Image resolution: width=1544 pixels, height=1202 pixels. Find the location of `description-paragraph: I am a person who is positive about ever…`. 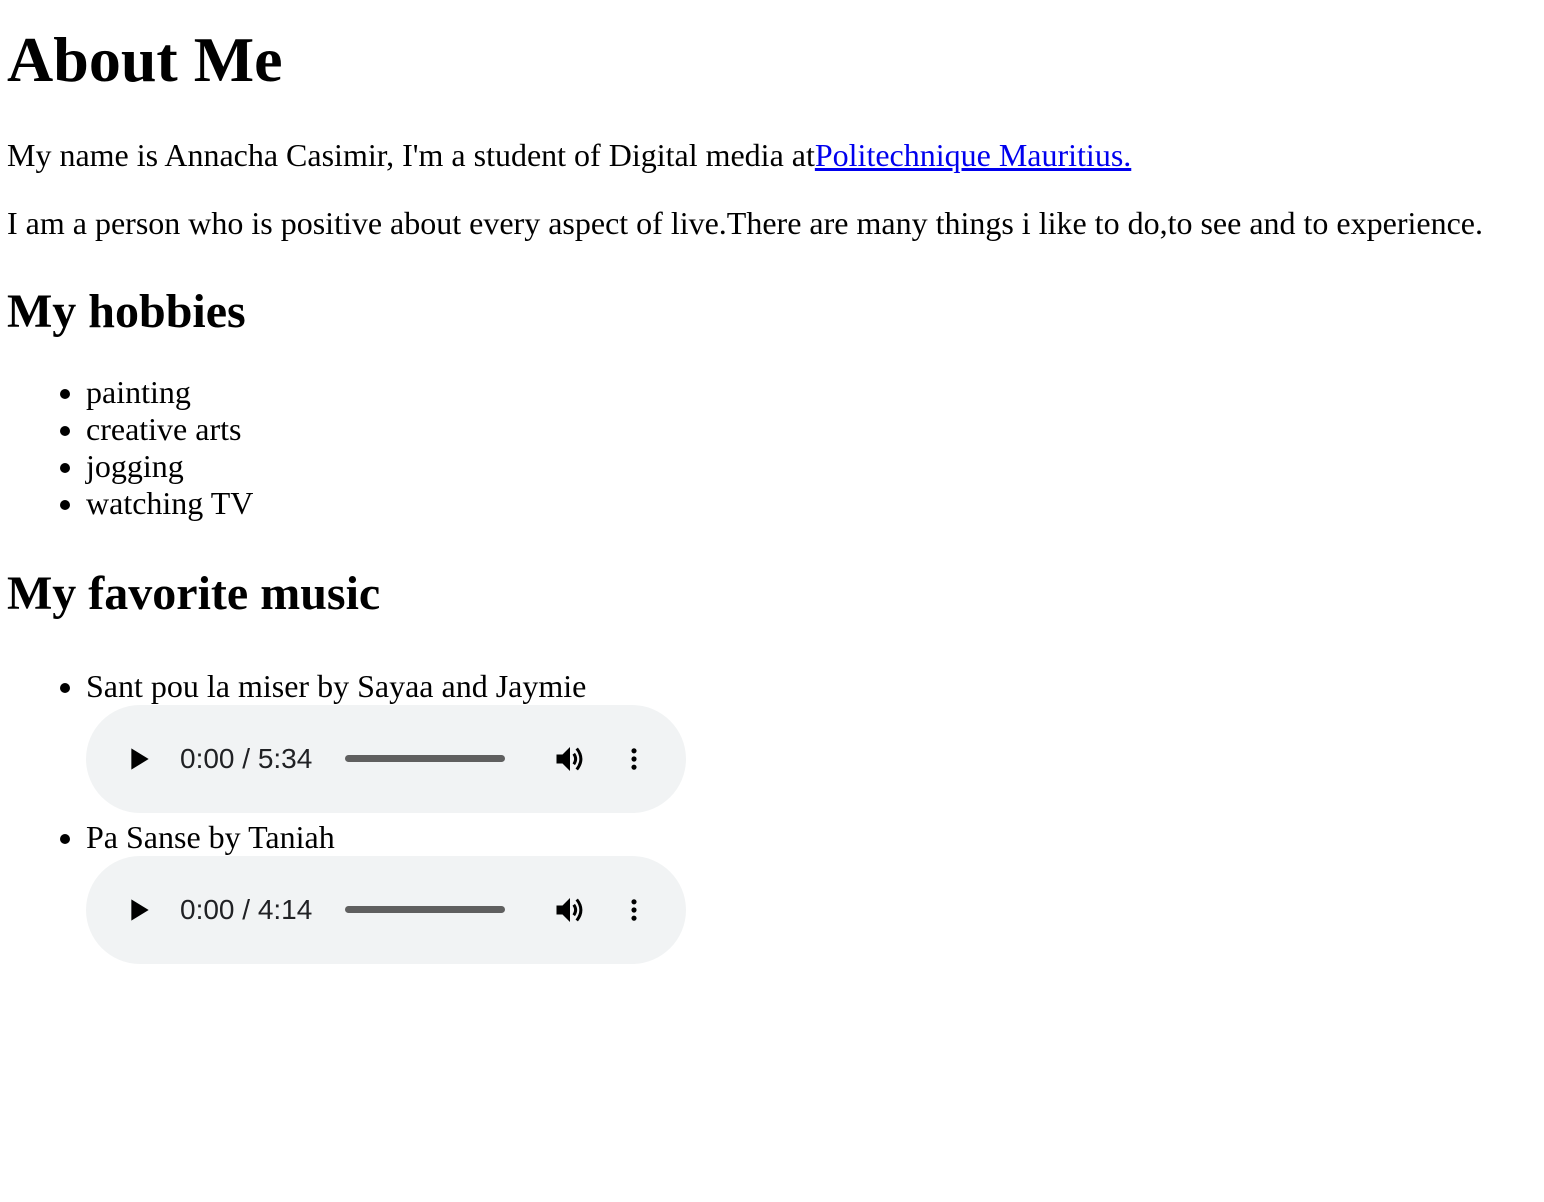

description-paragraph: I am a person who is positive about ever… is located at coordinates (745, 223).